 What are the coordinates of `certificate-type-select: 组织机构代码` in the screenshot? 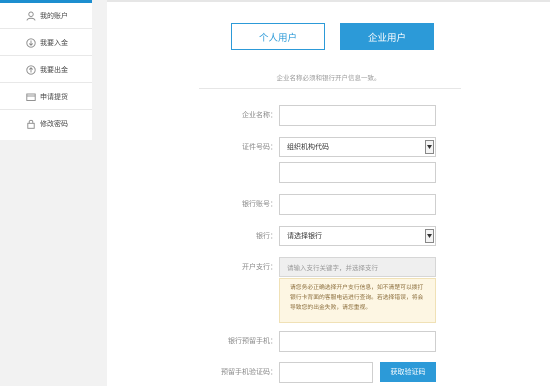 It's located at (357, 147).